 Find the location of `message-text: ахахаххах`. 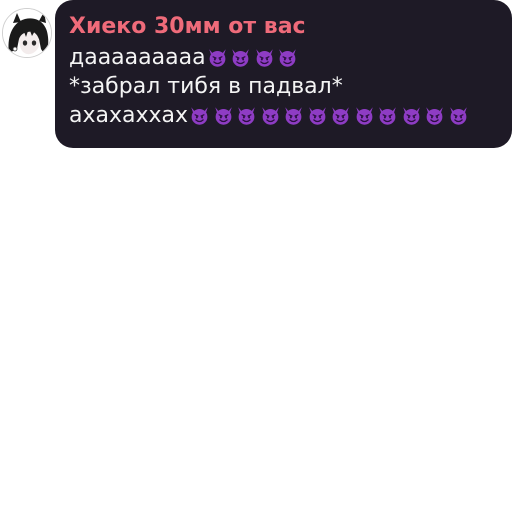

message-text: ахахаххах is located at coordinates (129, 115).